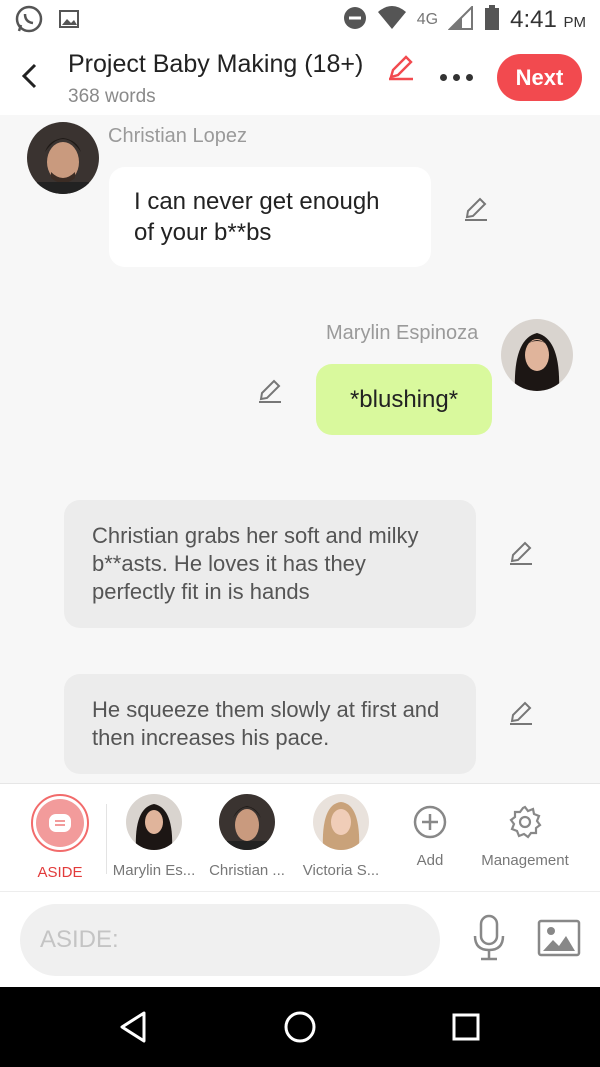 The width and height of the screenshot is (600, 1067). What do you see at coordinates (63, 158) in the screenshot?
I see `avatar-christian` at bounding box center [63, 158].